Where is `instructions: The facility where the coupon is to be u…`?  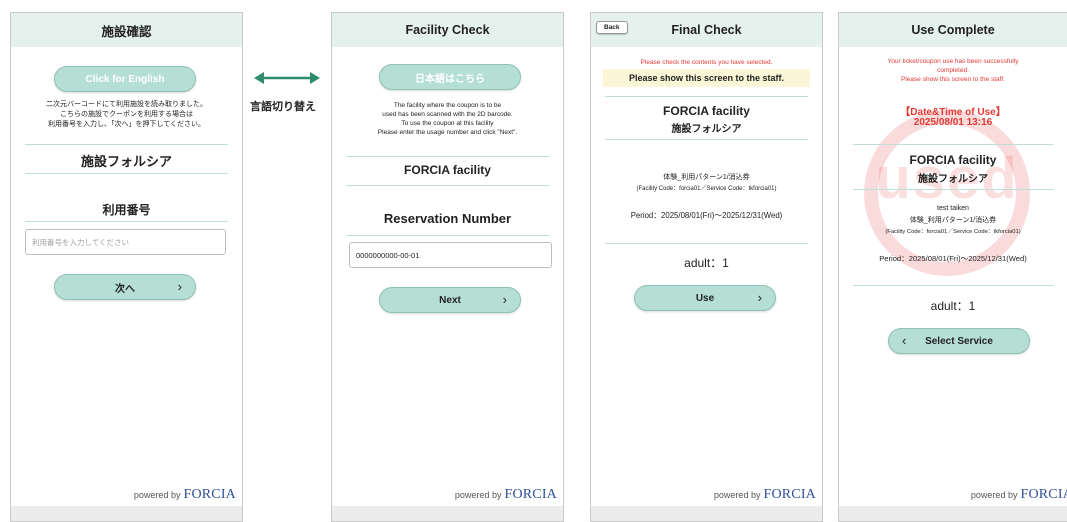
instructions: The facility where the coupon is to be u… is located at coordinates (447, 119).